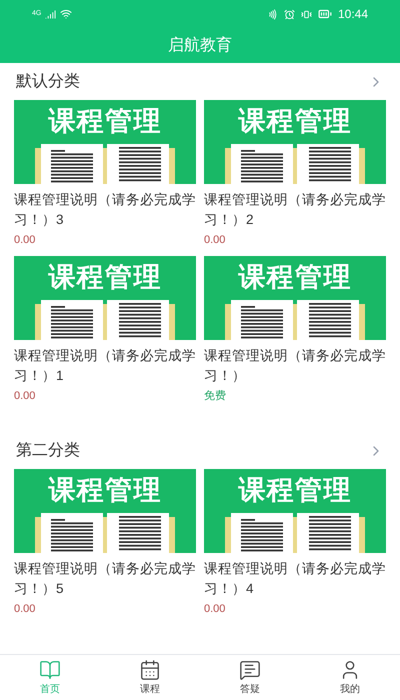 Image resolution: width=400 pixels, height=700 pixels. Describe the element at coordinates (48, 450) in the screenshot. I see `section-title: 第二分类` at that location.